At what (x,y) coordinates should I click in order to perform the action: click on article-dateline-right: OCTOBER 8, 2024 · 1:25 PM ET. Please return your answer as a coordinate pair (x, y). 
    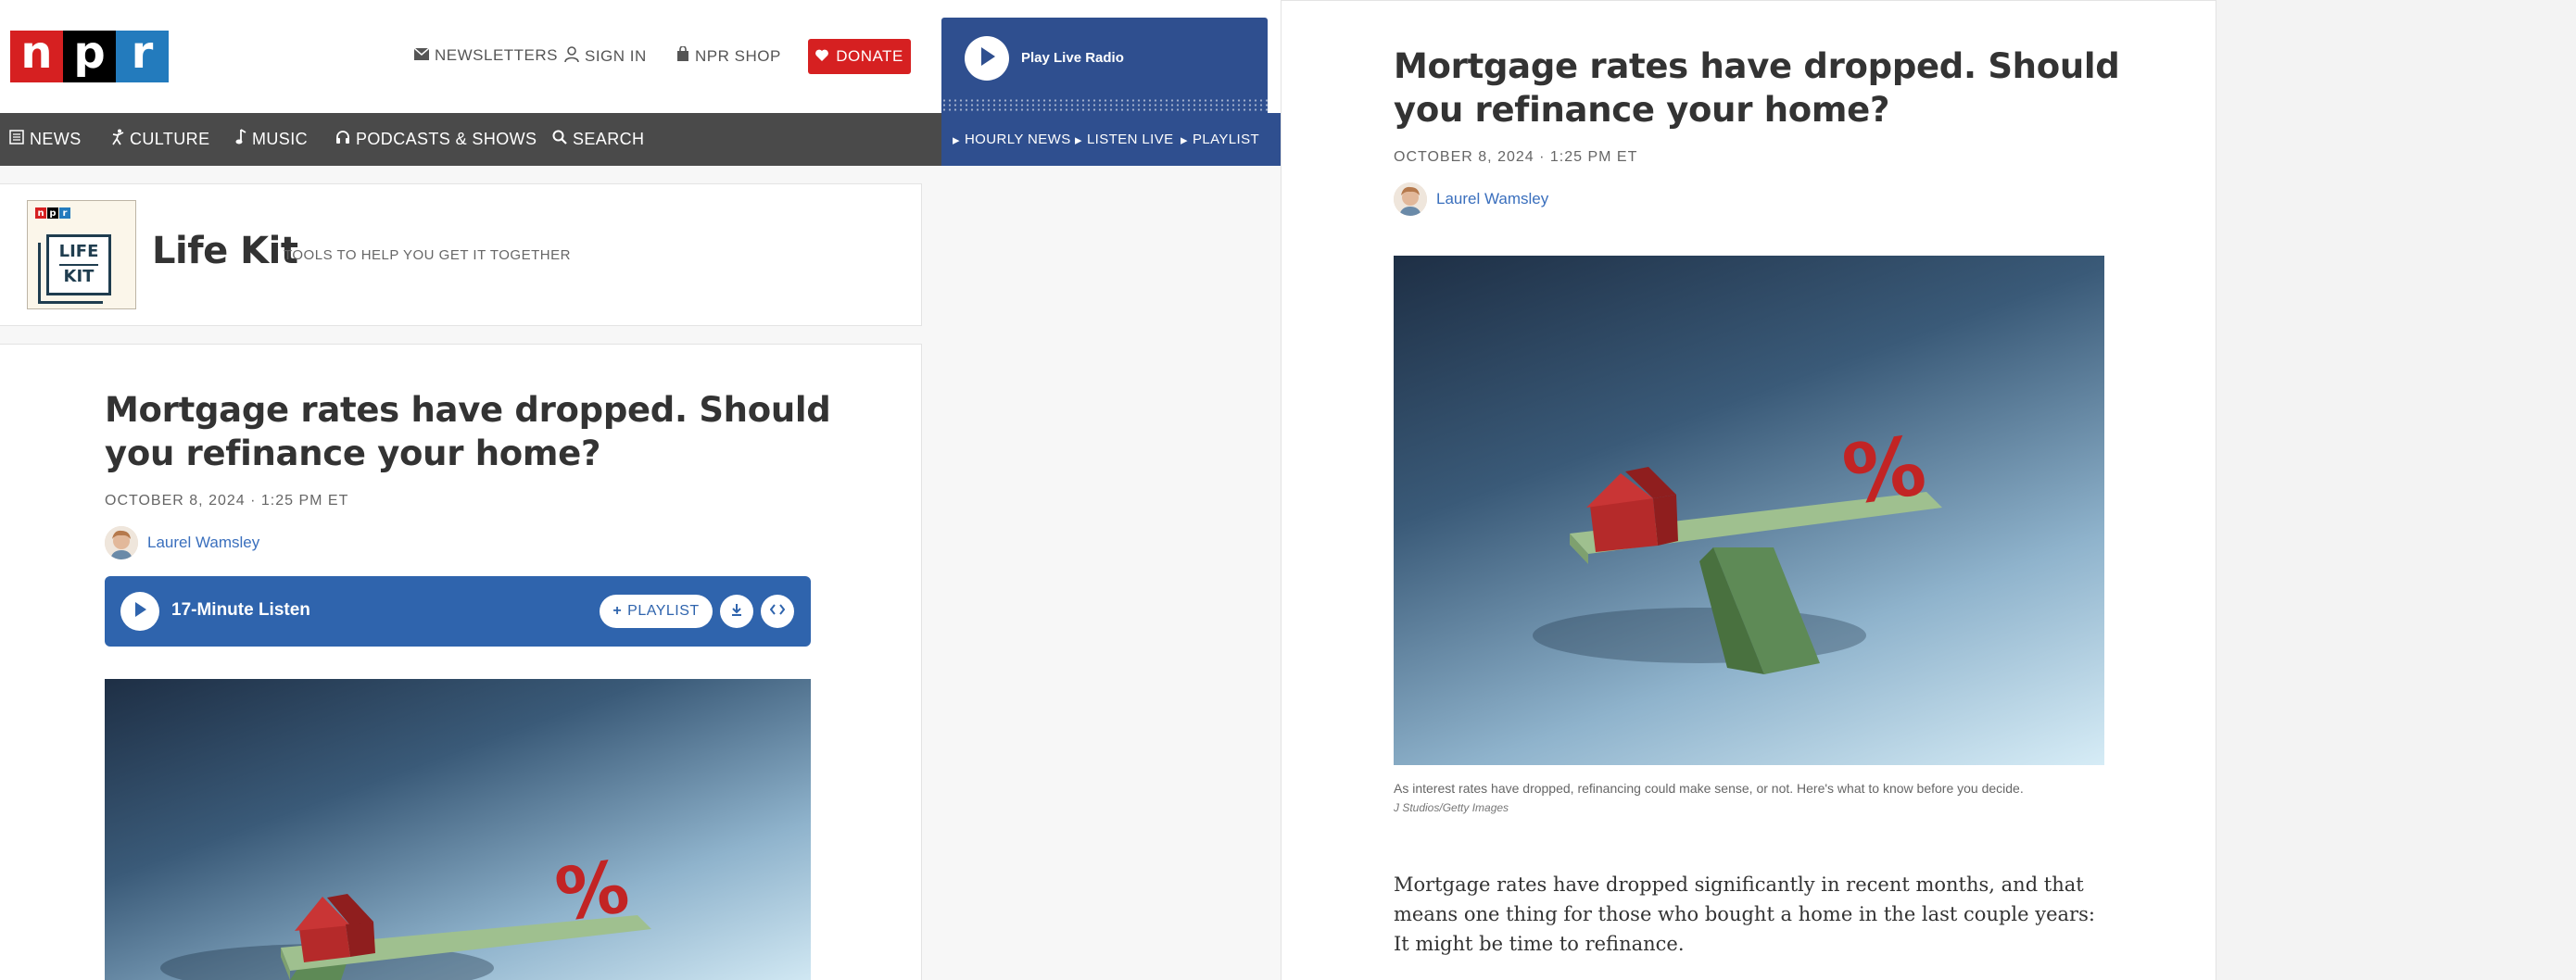
    Looking at the image, I should click on (1516, 157).